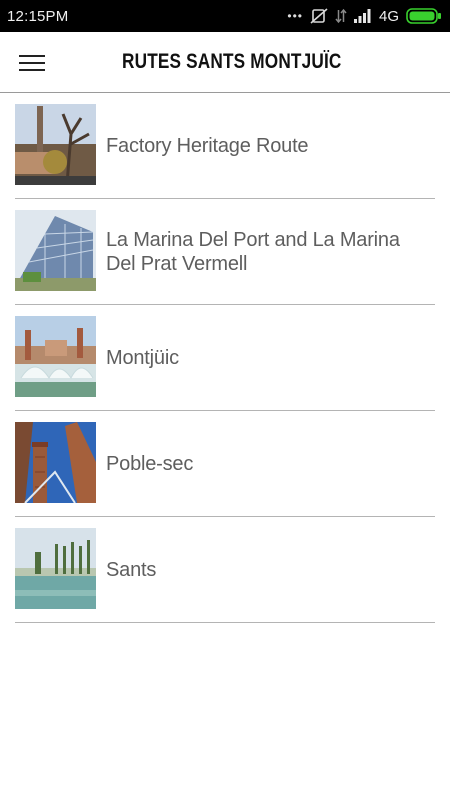 The width and height of the screenshot is (450, 800). I want to click on no-sim-icon, so click(319, 16).